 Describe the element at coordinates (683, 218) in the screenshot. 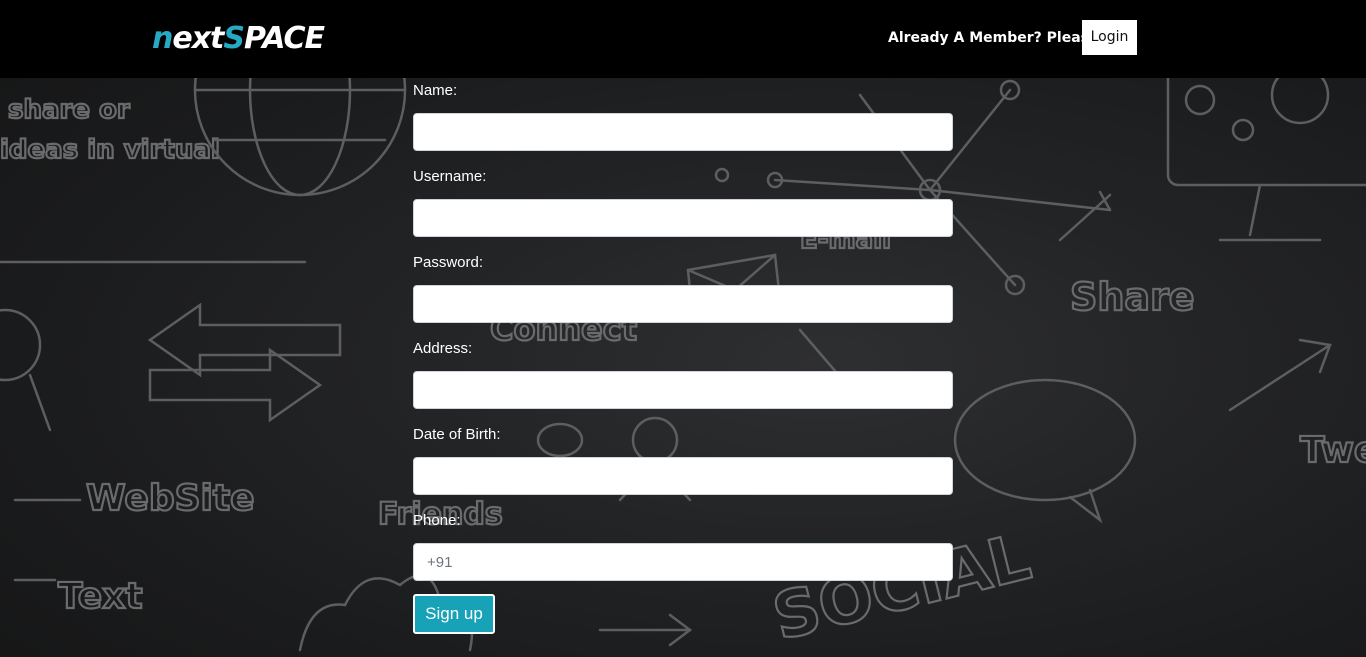

I see `username-input` at that location.